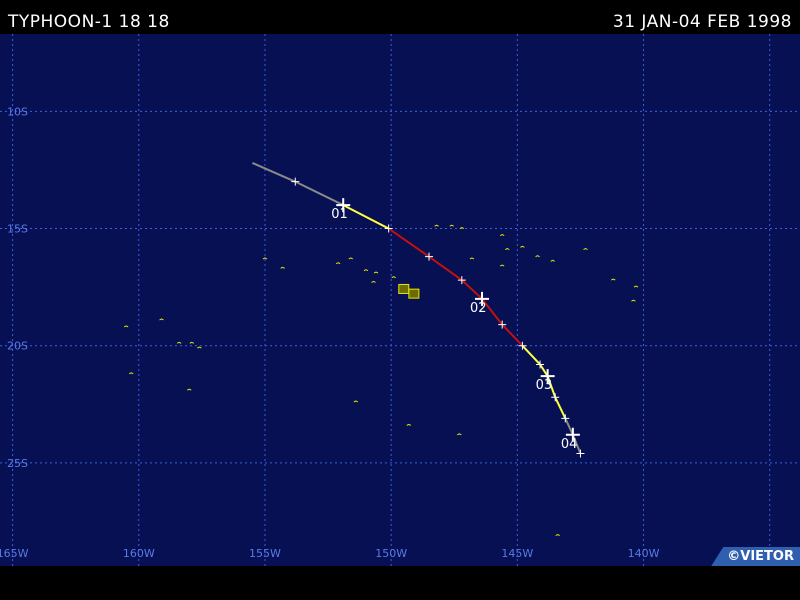  I want to click on lon-label: 145W, so click(517, 553).